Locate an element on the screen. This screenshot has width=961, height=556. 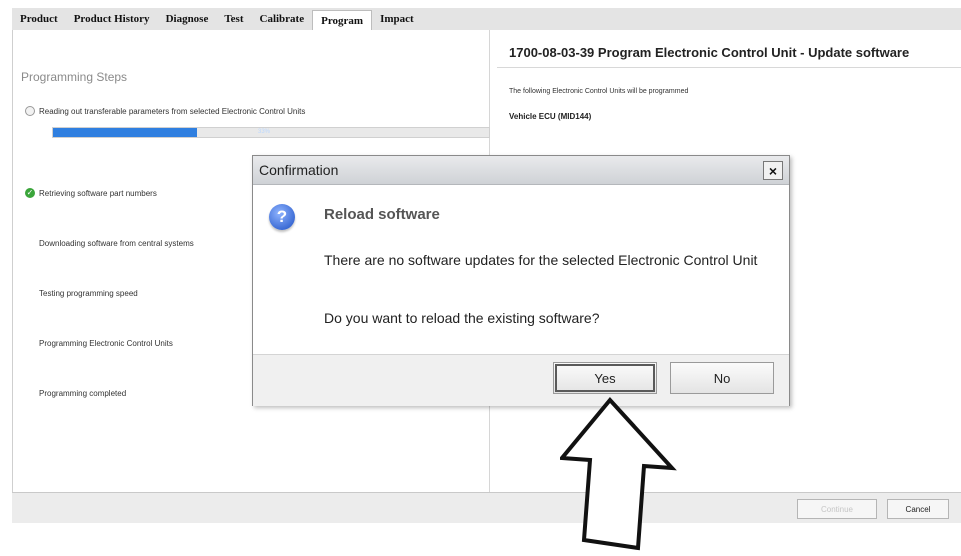
tab-calibrate: Calibrate is located at coordinates (282, 19).